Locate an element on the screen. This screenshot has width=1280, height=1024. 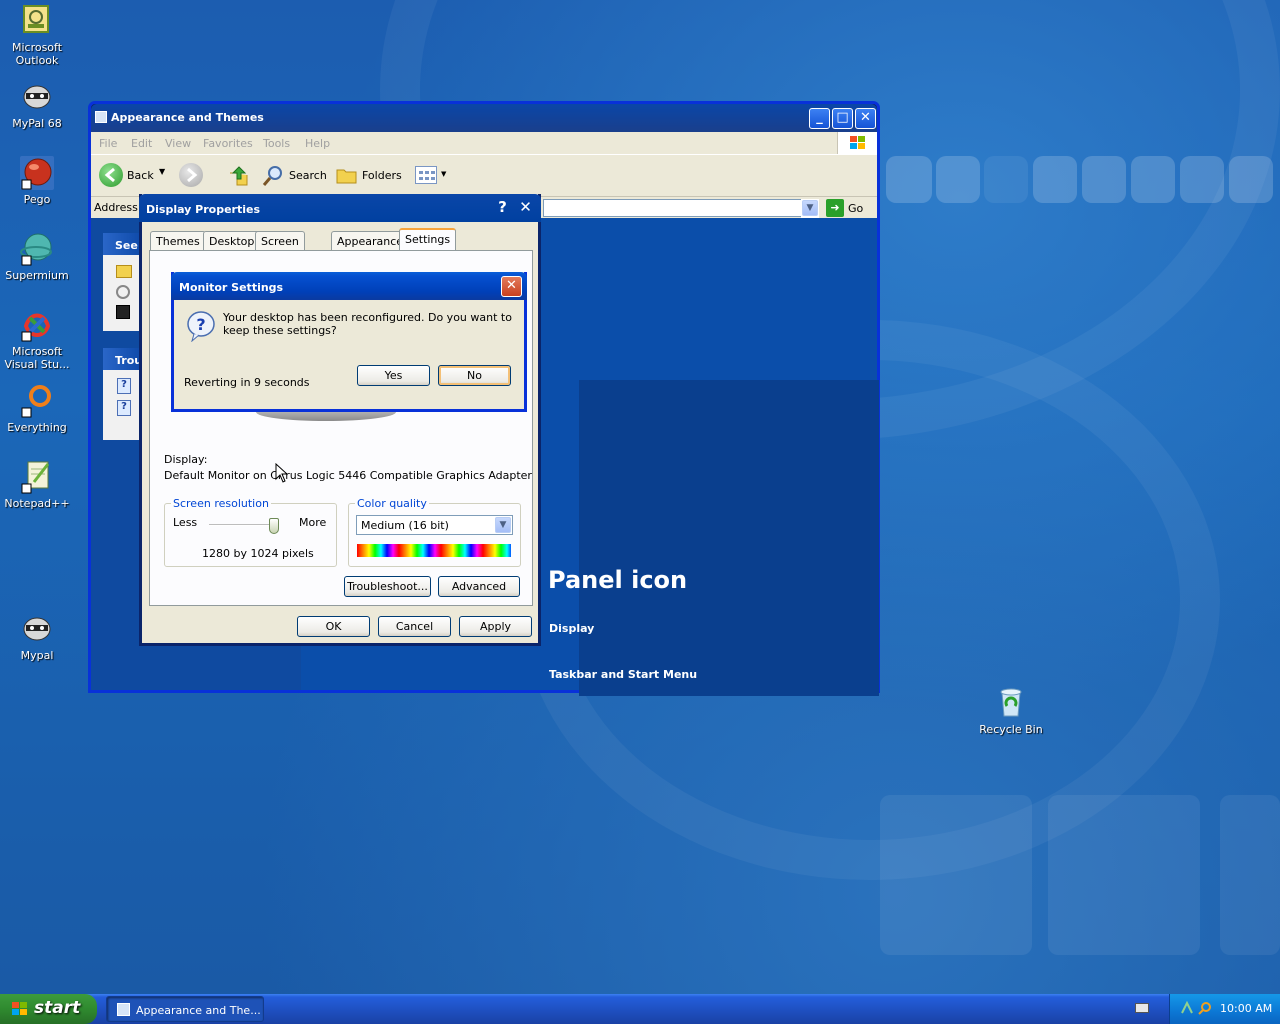
tab-appearance: Appearance is located at coordinates (370, 241).